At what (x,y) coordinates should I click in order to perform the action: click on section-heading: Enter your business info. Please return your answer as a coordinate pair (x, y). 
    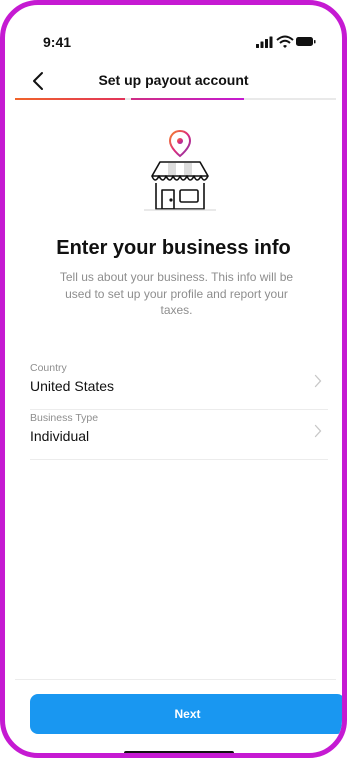
    Looking at the image, I should click on (173, 248).